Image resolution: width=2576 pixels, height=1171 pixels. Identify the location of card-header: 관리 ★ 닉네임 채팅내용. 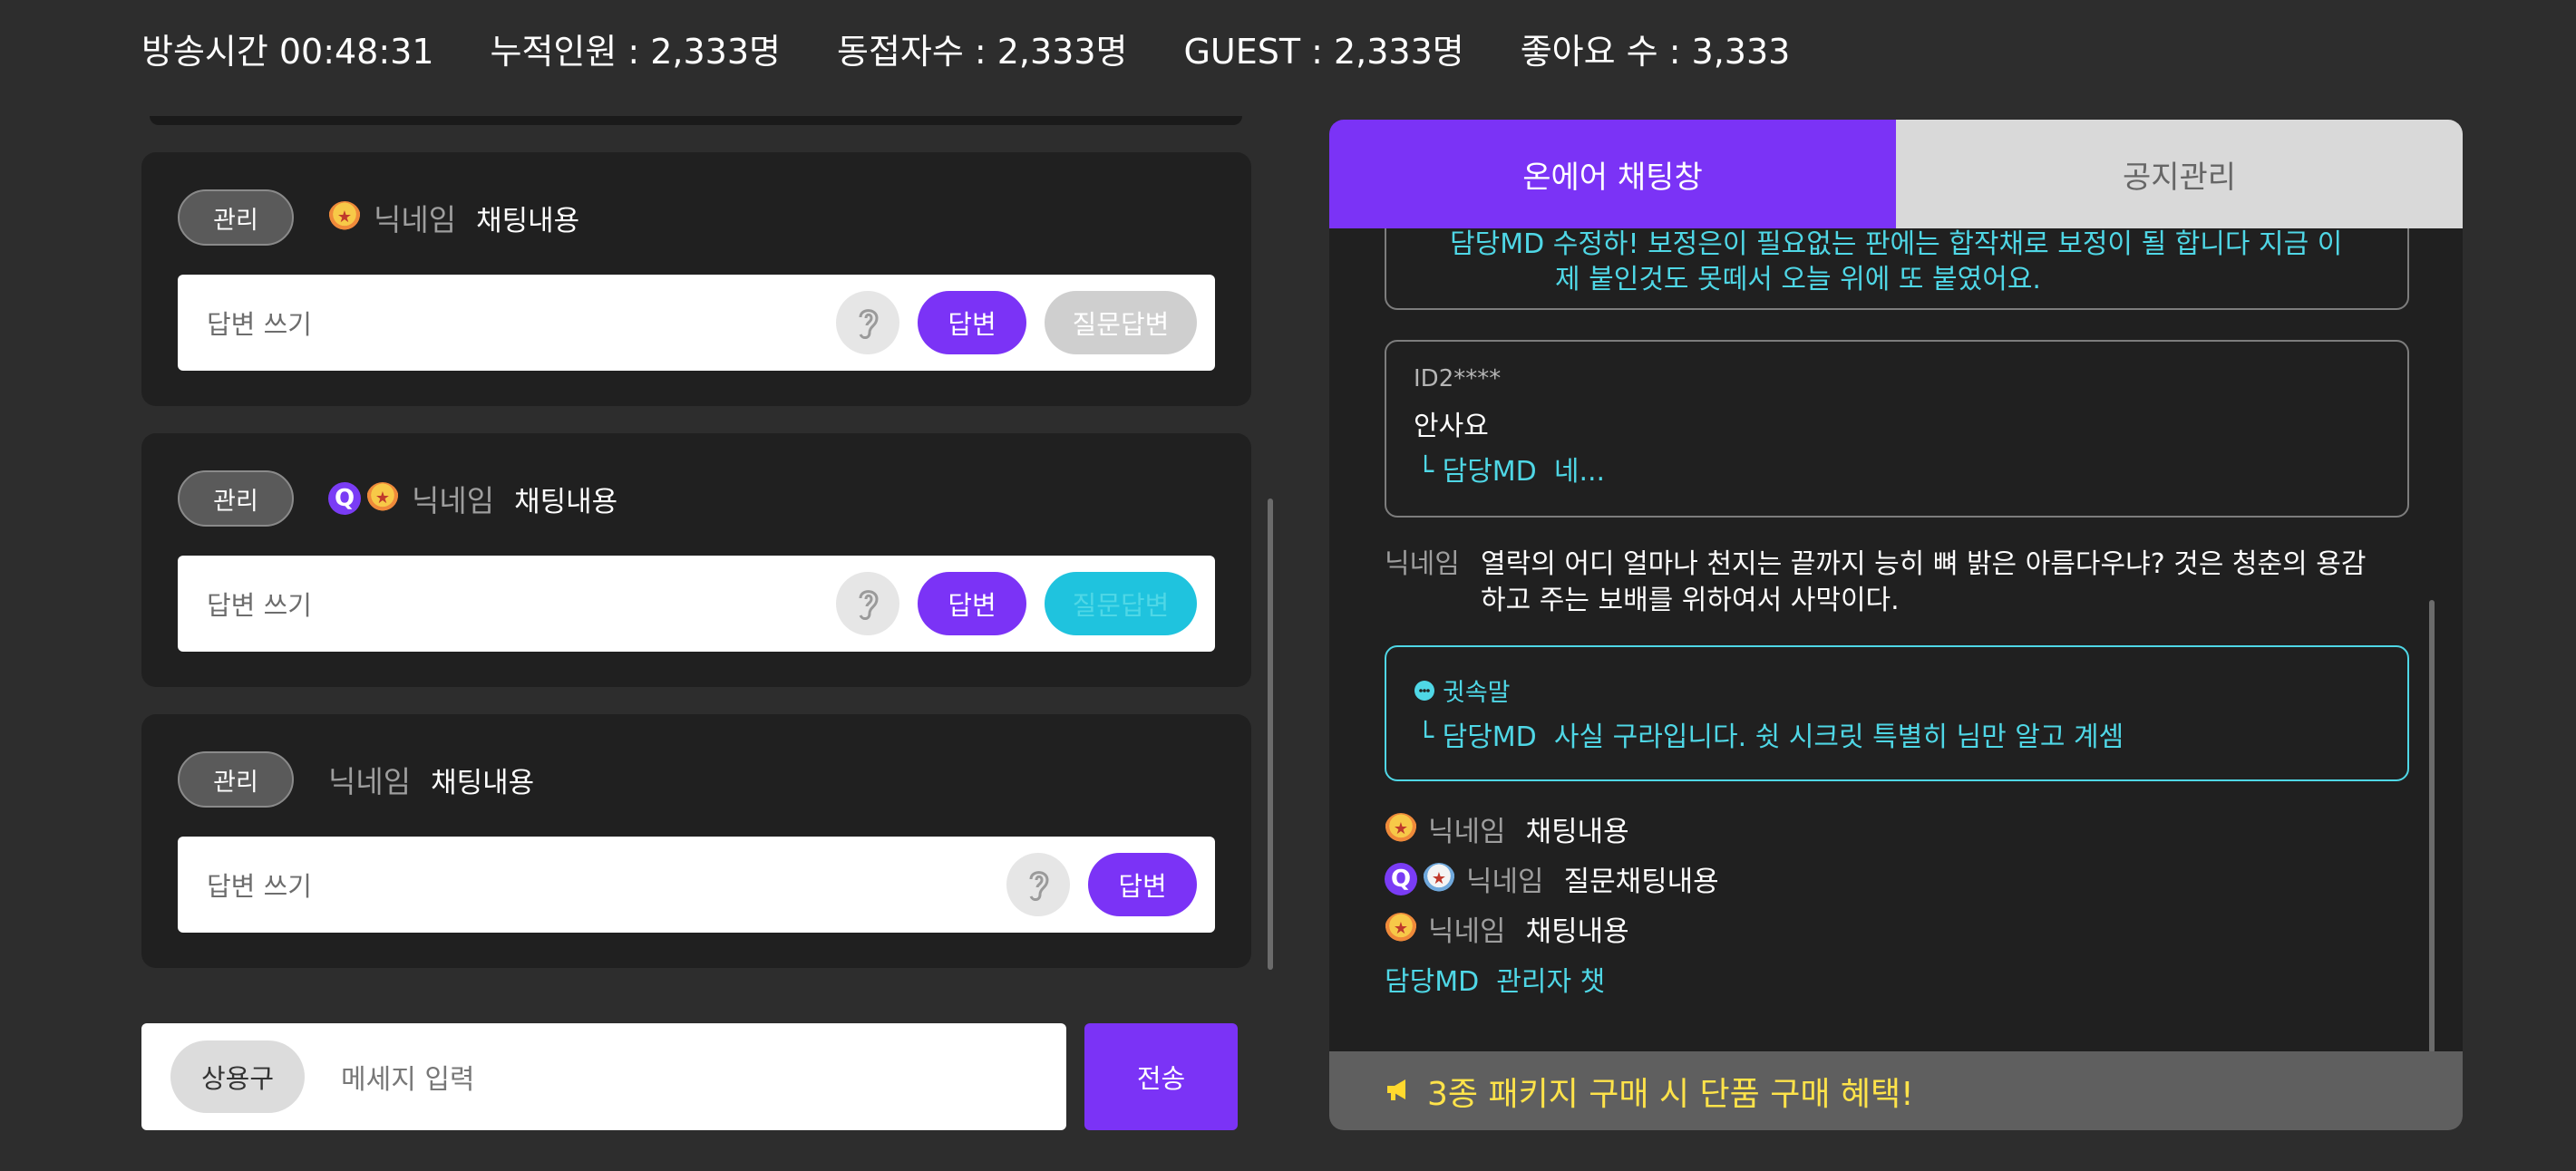
(378, 218).